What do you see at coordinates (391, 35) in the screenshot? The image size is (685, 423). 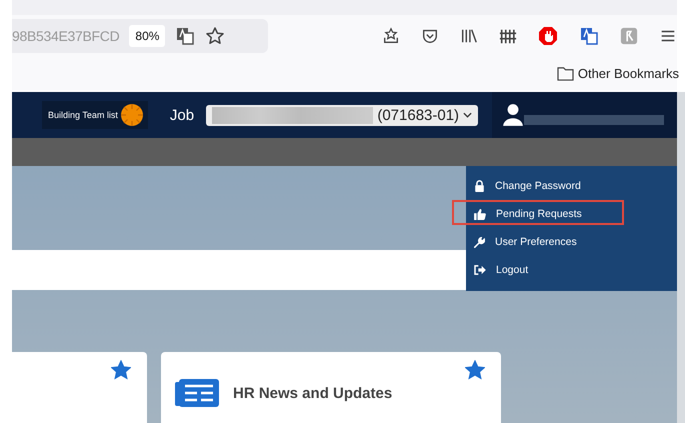 I see `star-tray-icon` at bounding box center [391, 35].